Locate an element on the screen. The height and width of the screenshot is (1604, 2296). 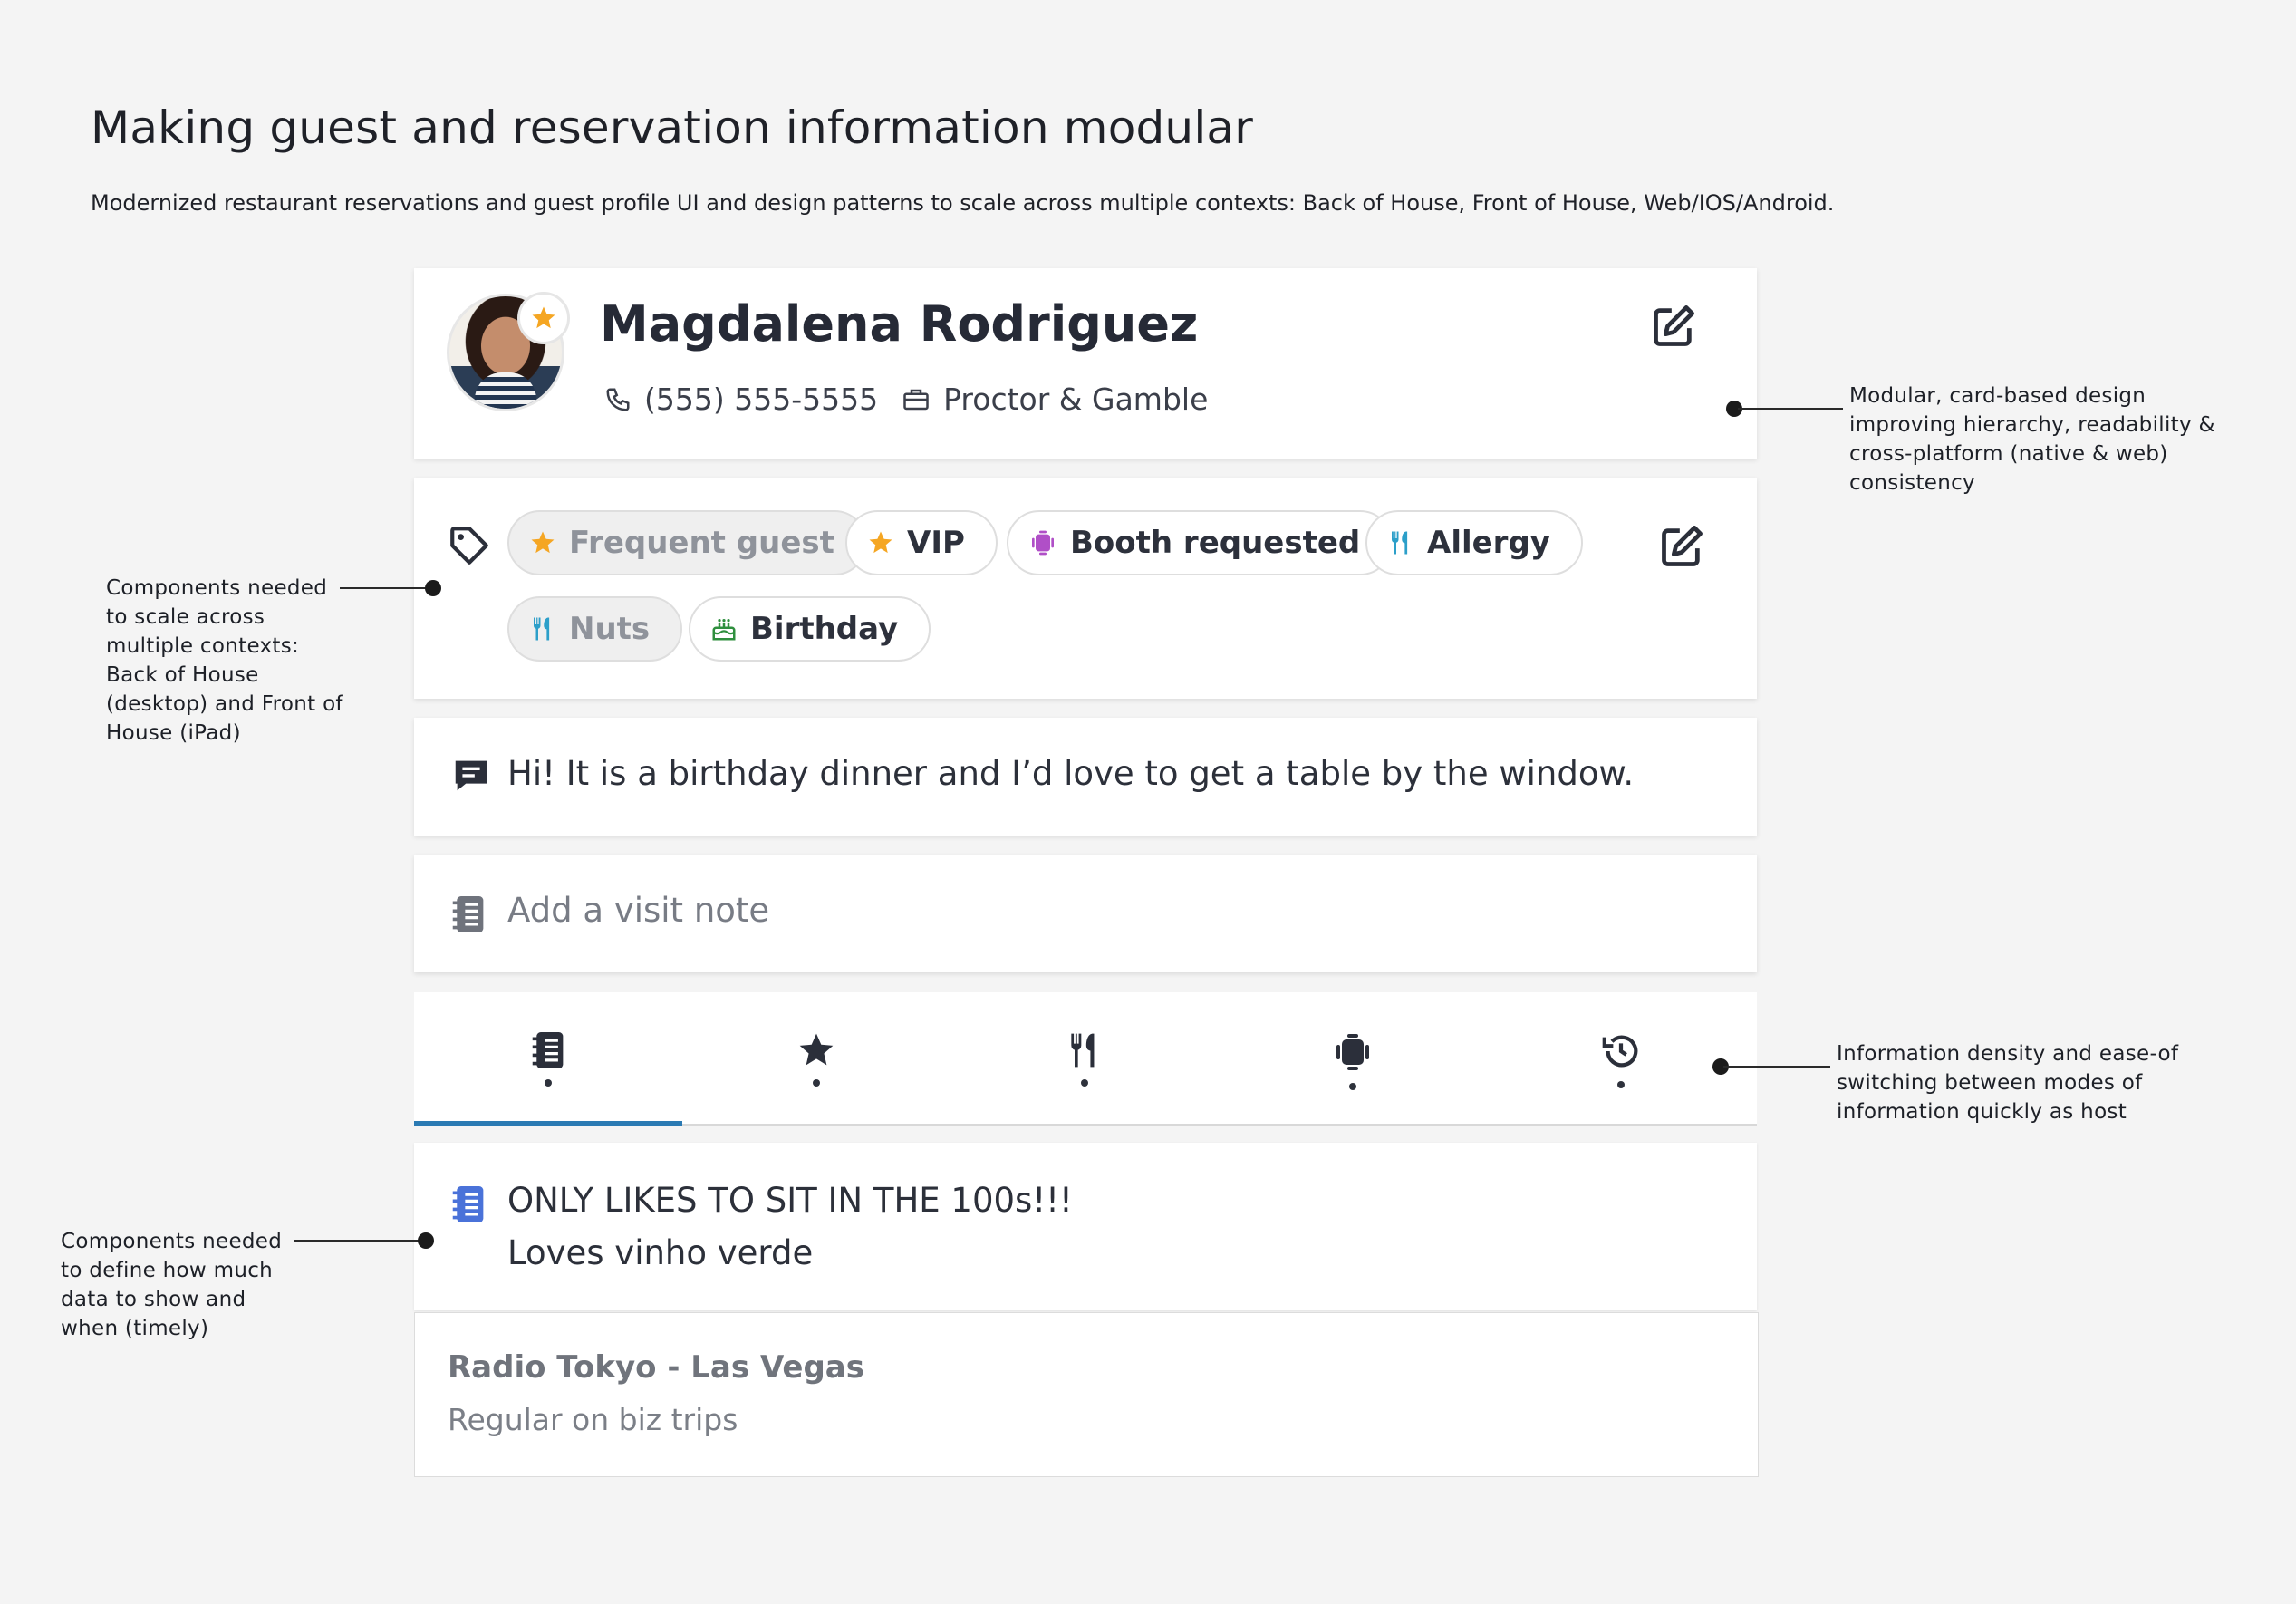
guest-company: Proctor & Gamble is located at coordinates (1076, 399).